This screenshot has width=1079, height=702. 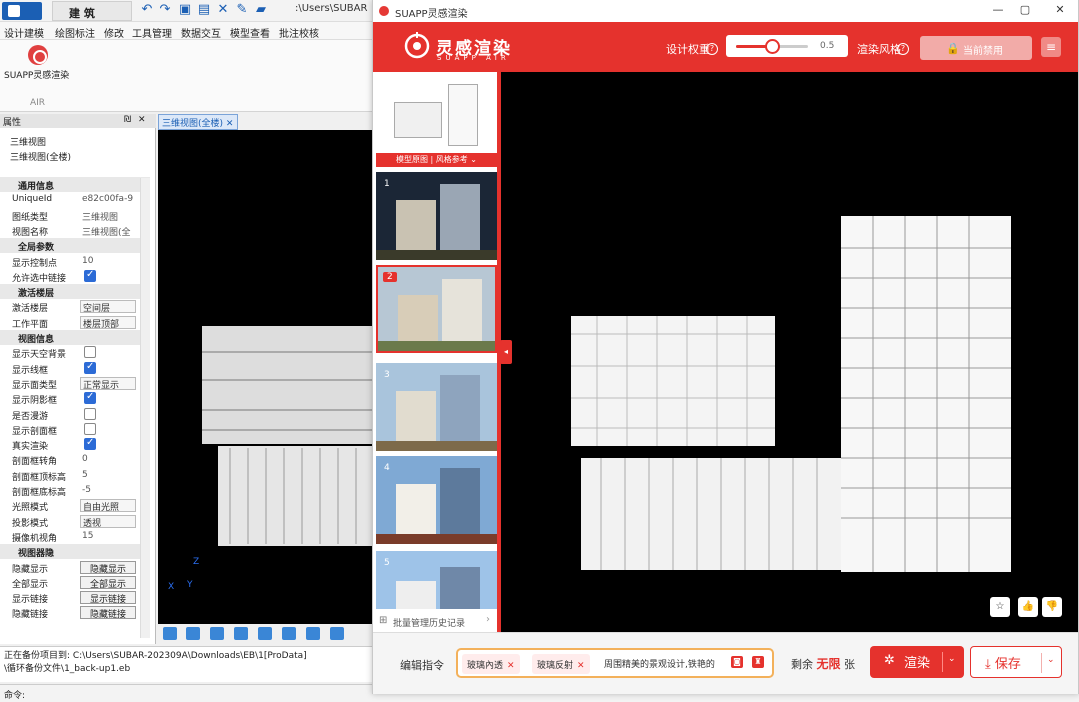 I want to click on prompt-image-icon: ◙, so click(x=737, y=662).